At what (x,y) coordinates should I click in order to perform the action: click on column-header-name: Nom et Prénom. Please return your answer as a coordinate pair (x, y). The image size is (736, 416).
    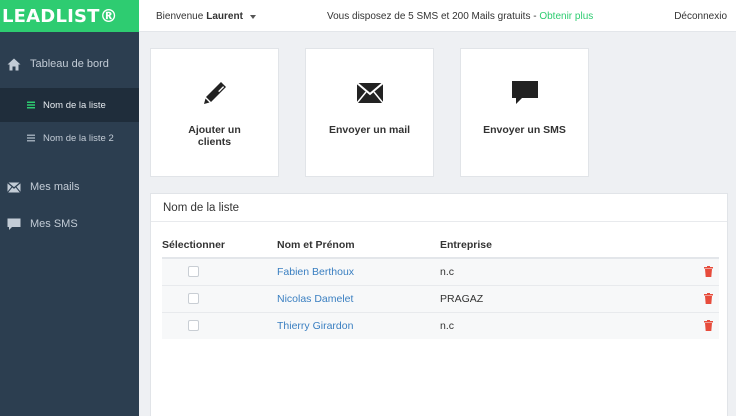
    Looking at the image, I should click on (358, 247).